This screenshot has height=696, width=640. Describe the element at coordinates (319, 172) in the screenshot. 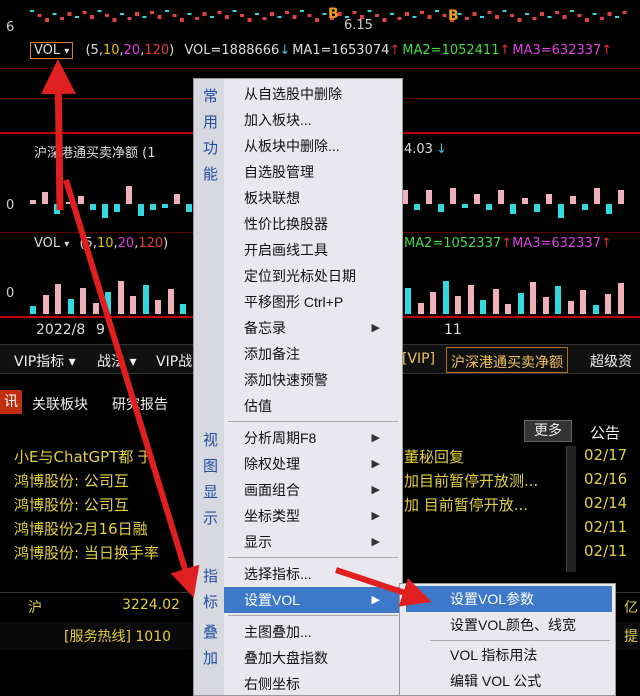

I see `menu-item: 自选股管理` at that location.